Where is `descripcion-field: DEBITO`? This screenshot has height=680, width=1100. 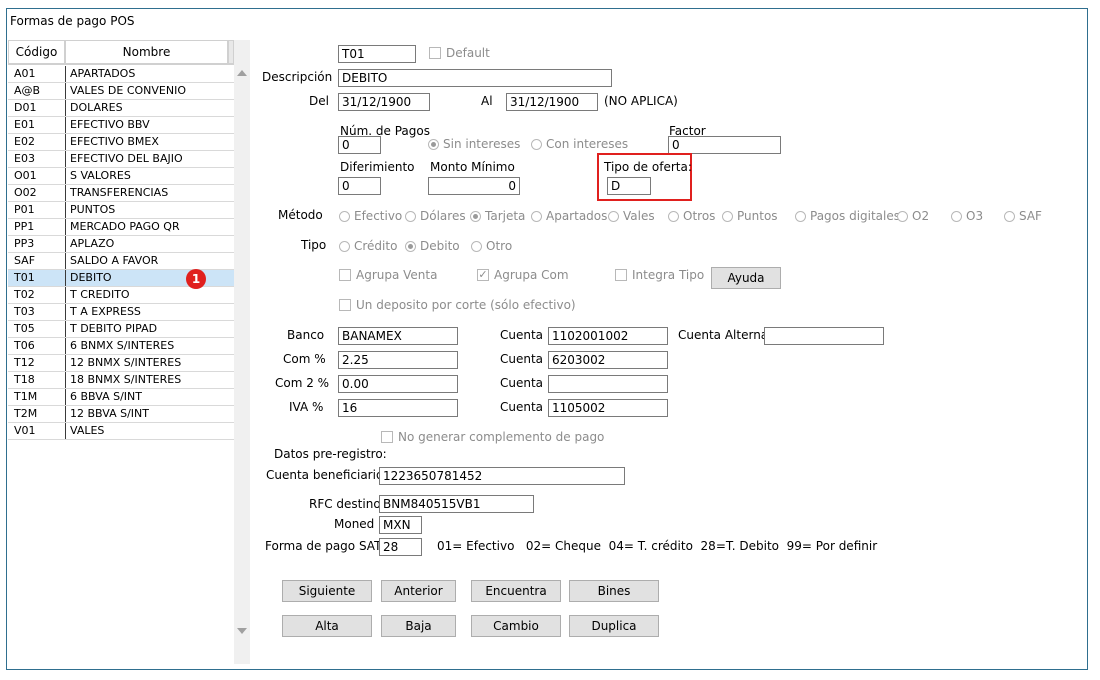 descripcion-field: DEBITO is located at coordinates (475, 78).